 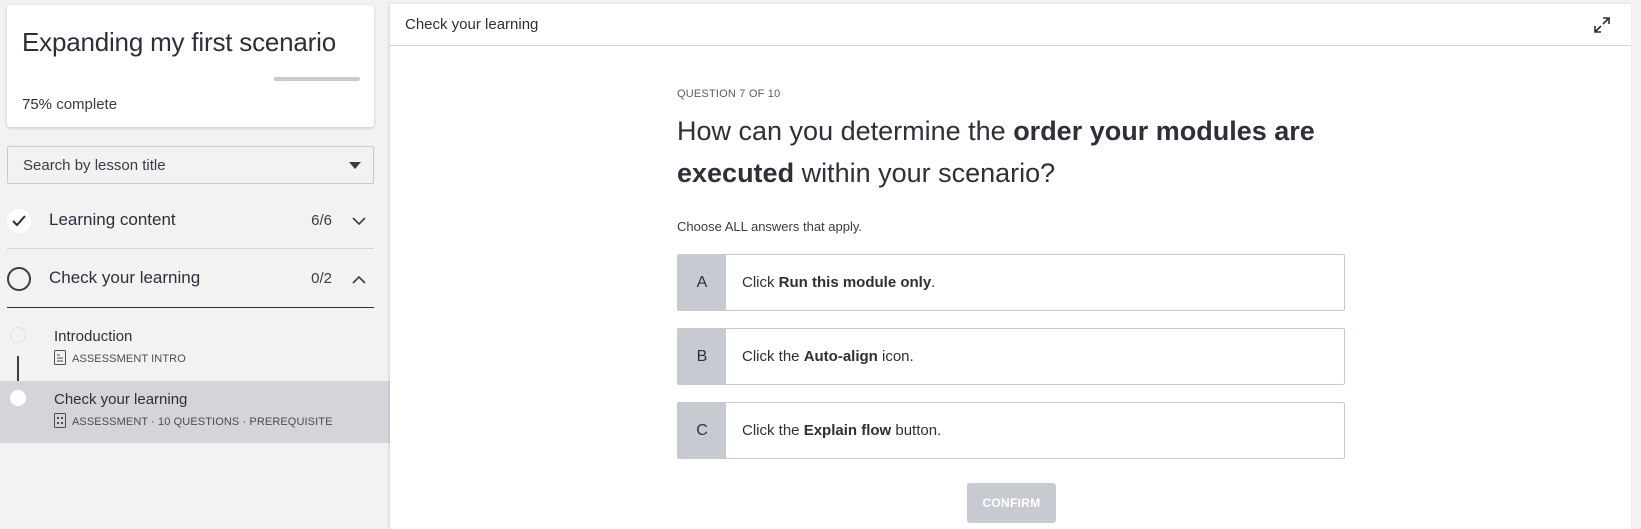 I want to click on answer-text-emphasis: Explain flow, so click(x=847, y=430).